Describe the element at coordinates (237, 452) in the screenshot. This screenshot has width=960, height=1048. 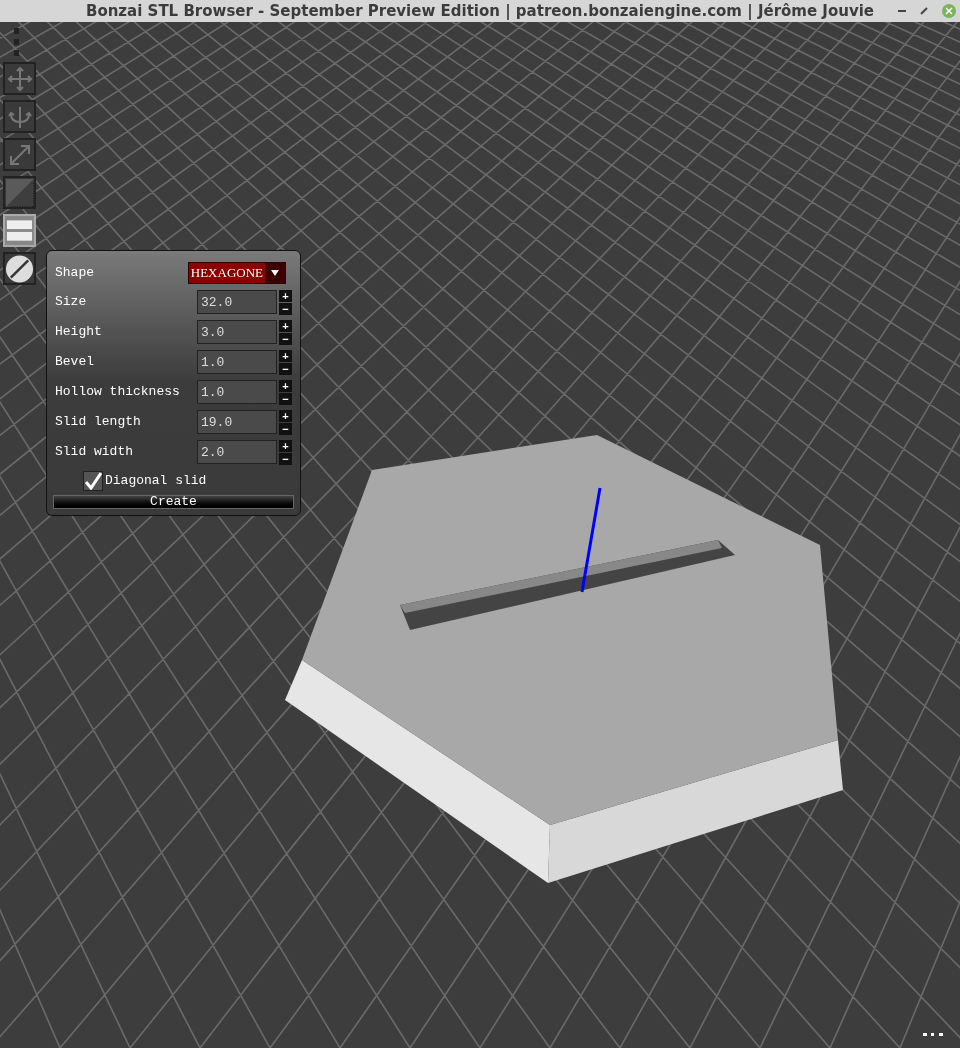
I see `number-field: 2.0` at that location.